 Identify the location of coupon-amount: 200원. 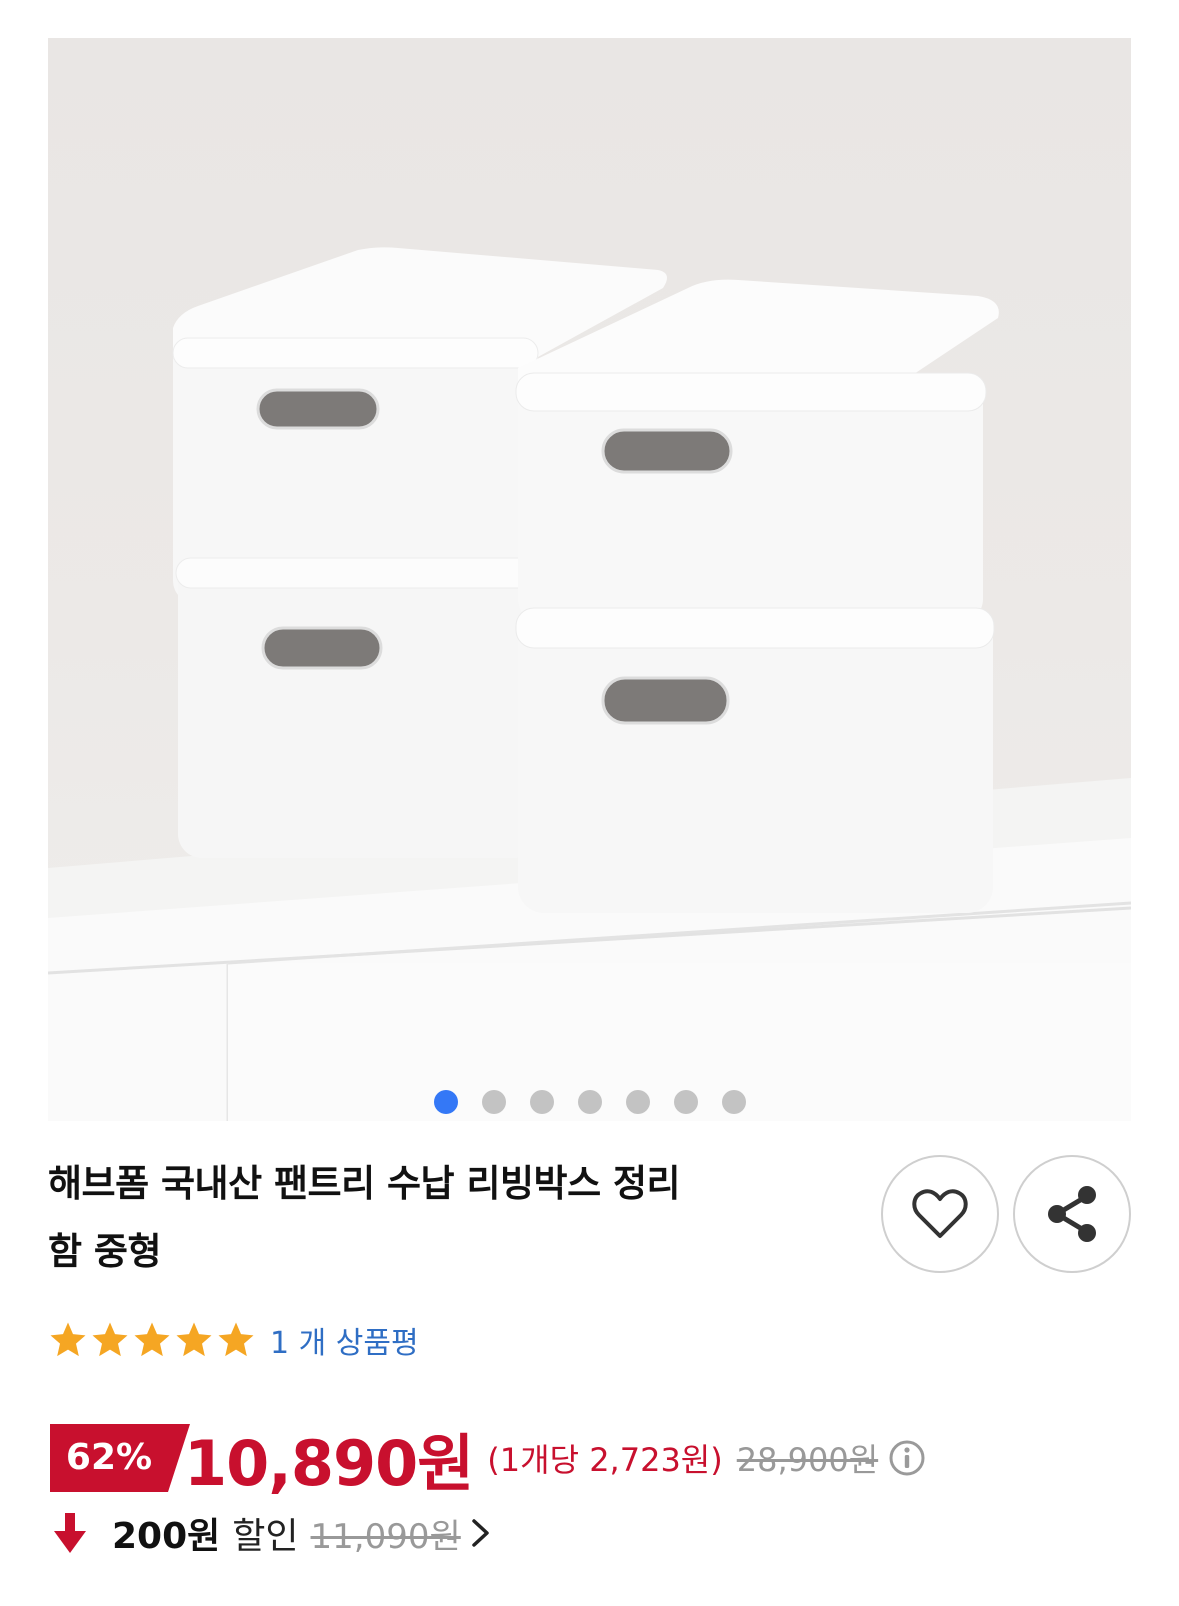
(166, 1536).